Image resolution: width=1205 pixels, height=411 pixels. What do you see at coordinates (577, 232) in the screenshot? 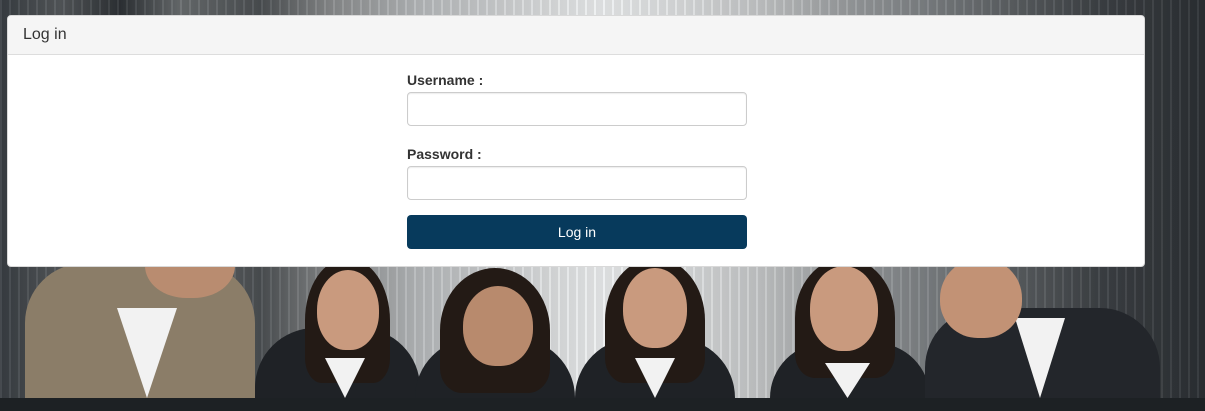
I see `login-button: Log in` at bounding box center [577, 232].